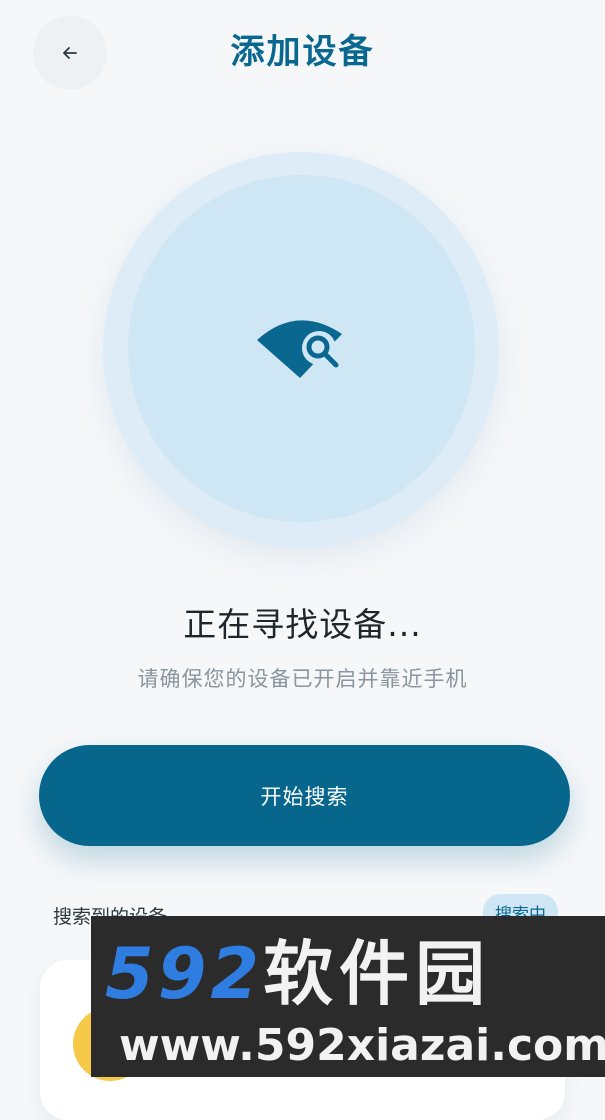 This screenshot has width=605, height=1120. I want to click on wifi-search-icon, so click(302, 349).